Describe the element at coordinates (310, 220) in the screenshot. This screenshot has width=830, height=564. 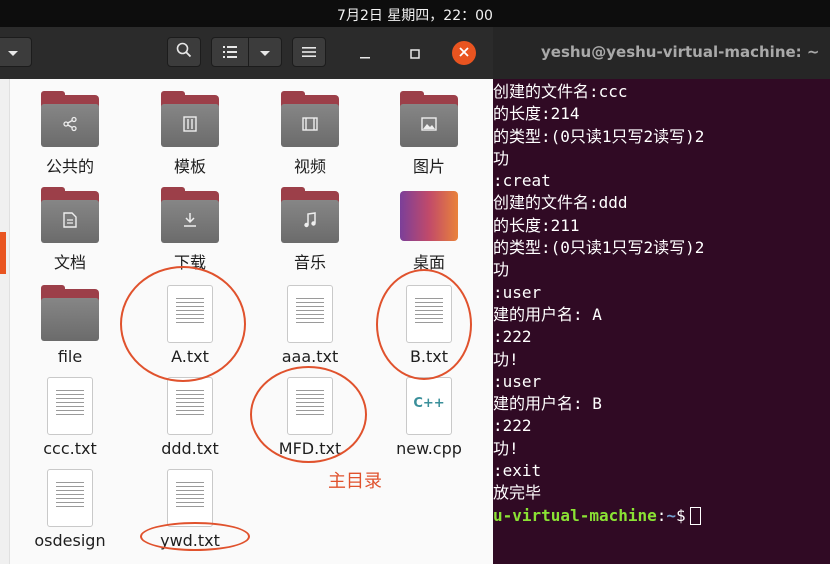
I see `music-icon` at that location.